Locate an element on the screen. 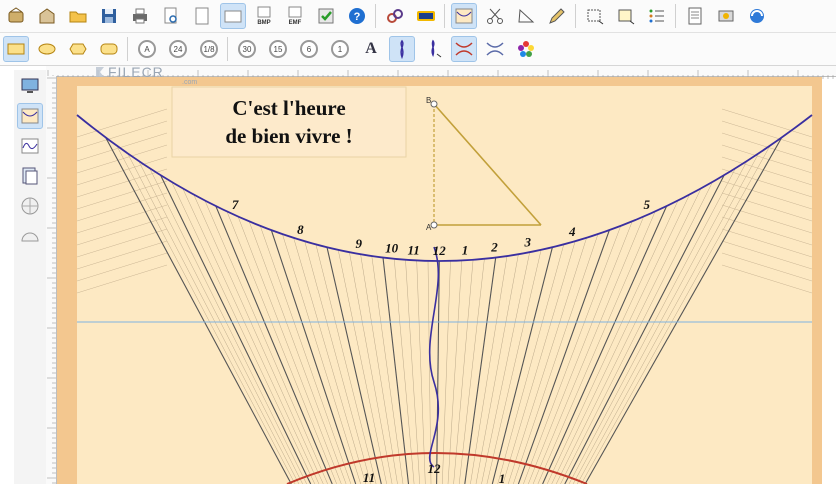 Image resolution: width=836 pixels, height=489 pixels. lower-hour-label: 12 is located at coordinates (435, 468).